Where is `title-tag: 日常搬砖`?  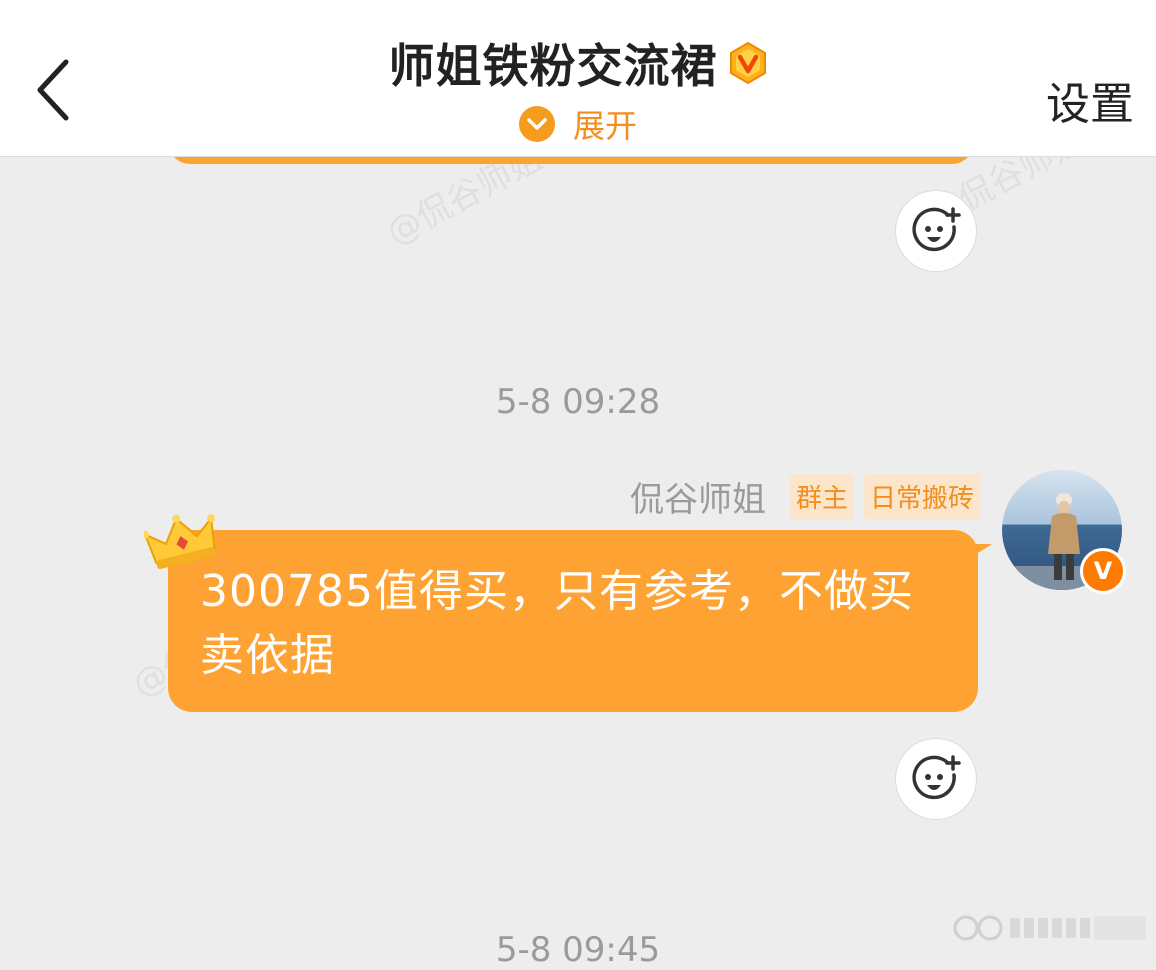 title-tag: 日常搬砖 is located at coordinates (921, 496).